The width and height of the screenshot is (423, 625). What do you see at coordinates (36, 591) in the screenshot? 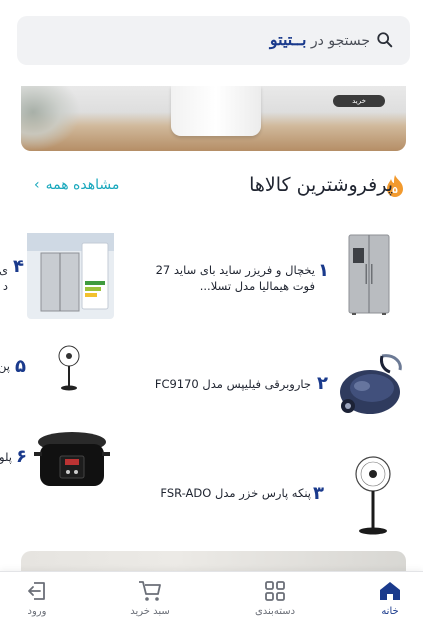
I see `login-icon` at bounding box center [36, 591].